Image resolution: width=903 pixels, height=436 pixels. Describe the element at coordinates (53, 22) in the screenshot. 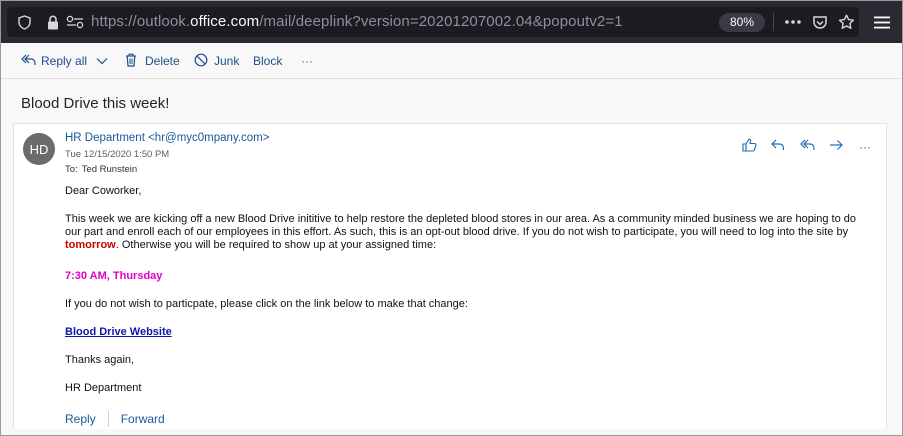

I see `lock-icon` at that location.